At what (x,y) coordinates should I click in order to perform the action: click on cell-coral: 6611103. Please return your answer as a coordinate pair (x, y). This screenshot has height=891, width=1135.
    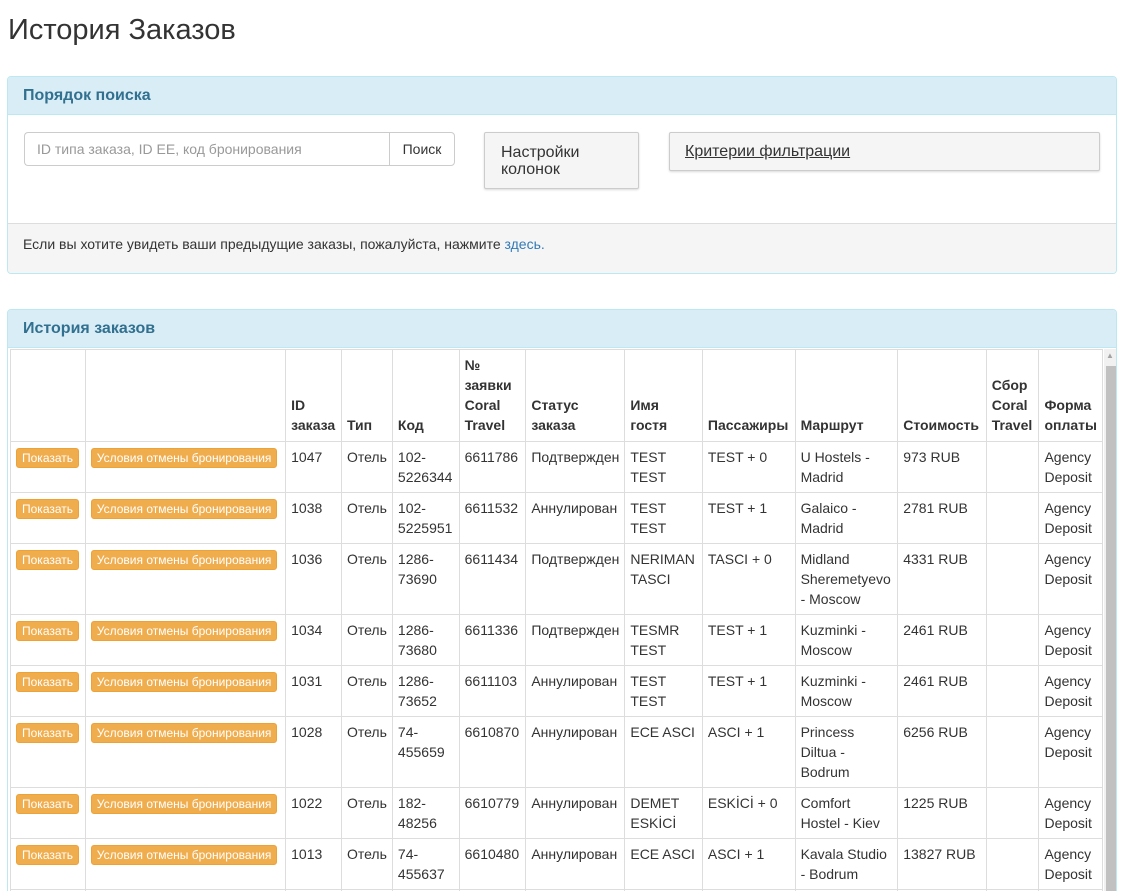
    Looking at the image, I should click on (492, 691).